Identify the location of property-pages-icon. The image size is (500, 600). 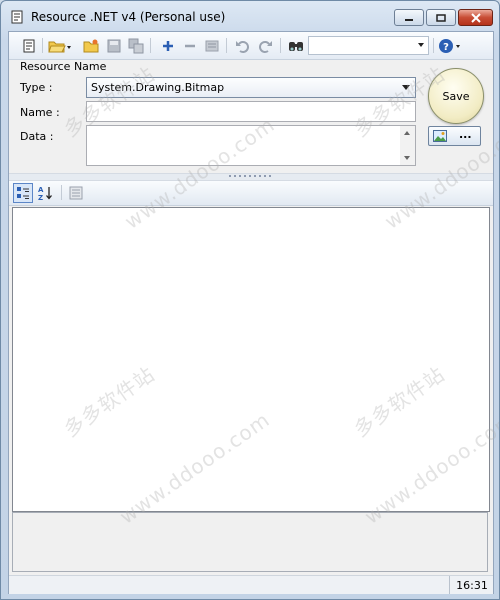
(76, 193).